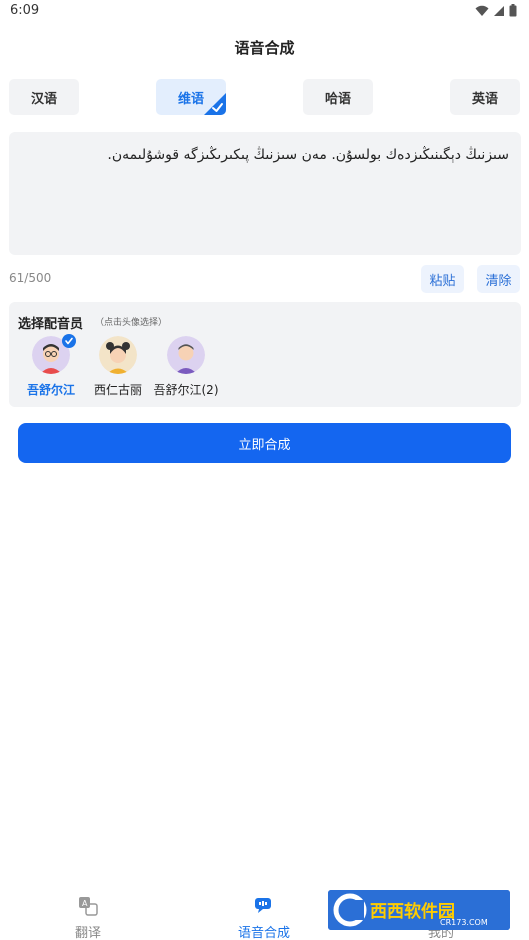 The height and width of the screenshot is (940, 529). Describe the element at coordinates (50, 390) in the screenshot. I see `voice-name: 吾舒尔江` at that location.